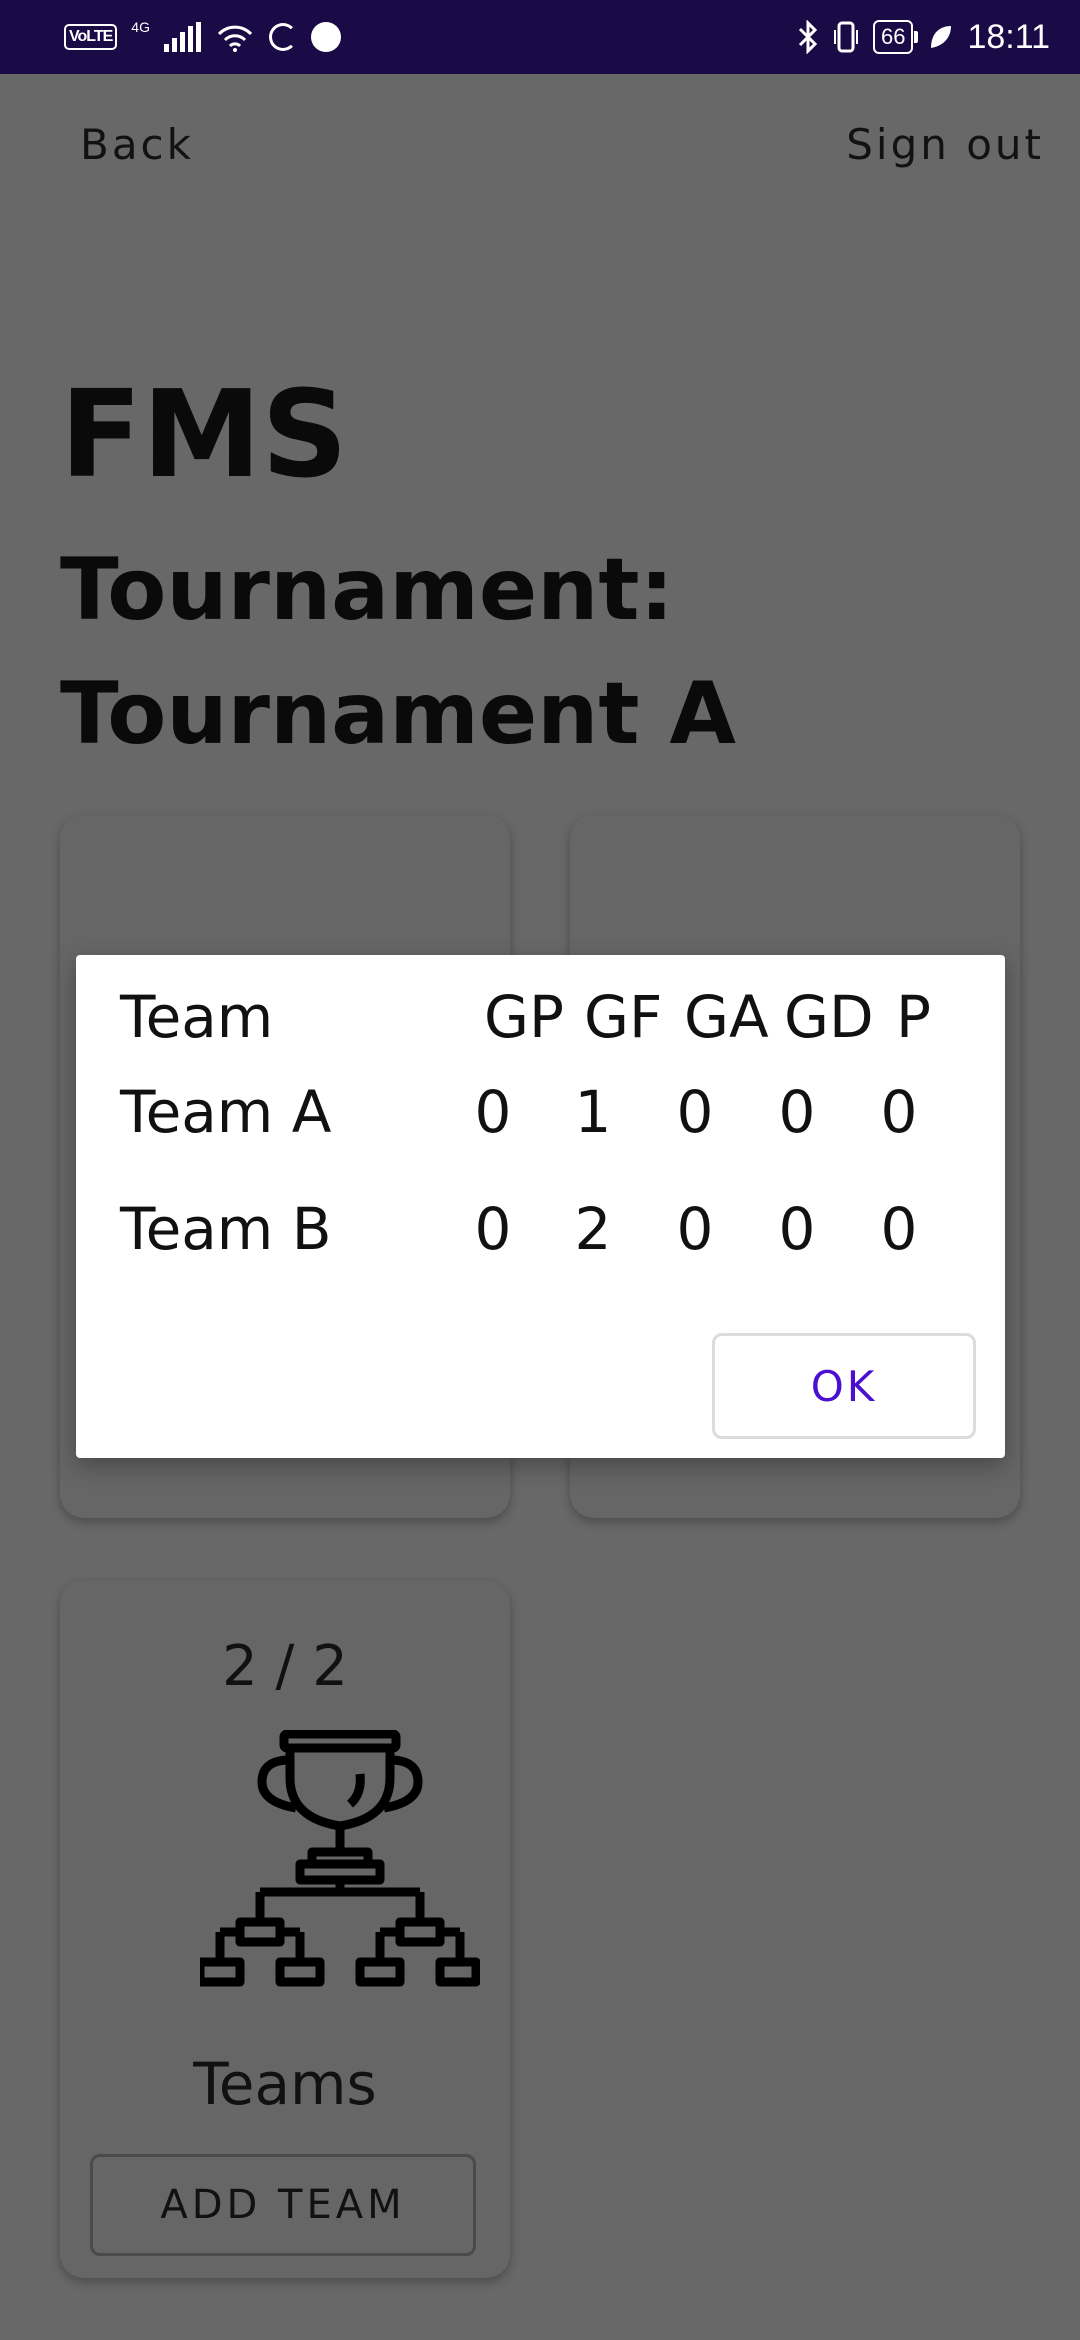 The image size is (1080, 2340). Describe the element at coordinates (829, 1017) in the screenshot. I see `column-header-gd: GD` at that location.